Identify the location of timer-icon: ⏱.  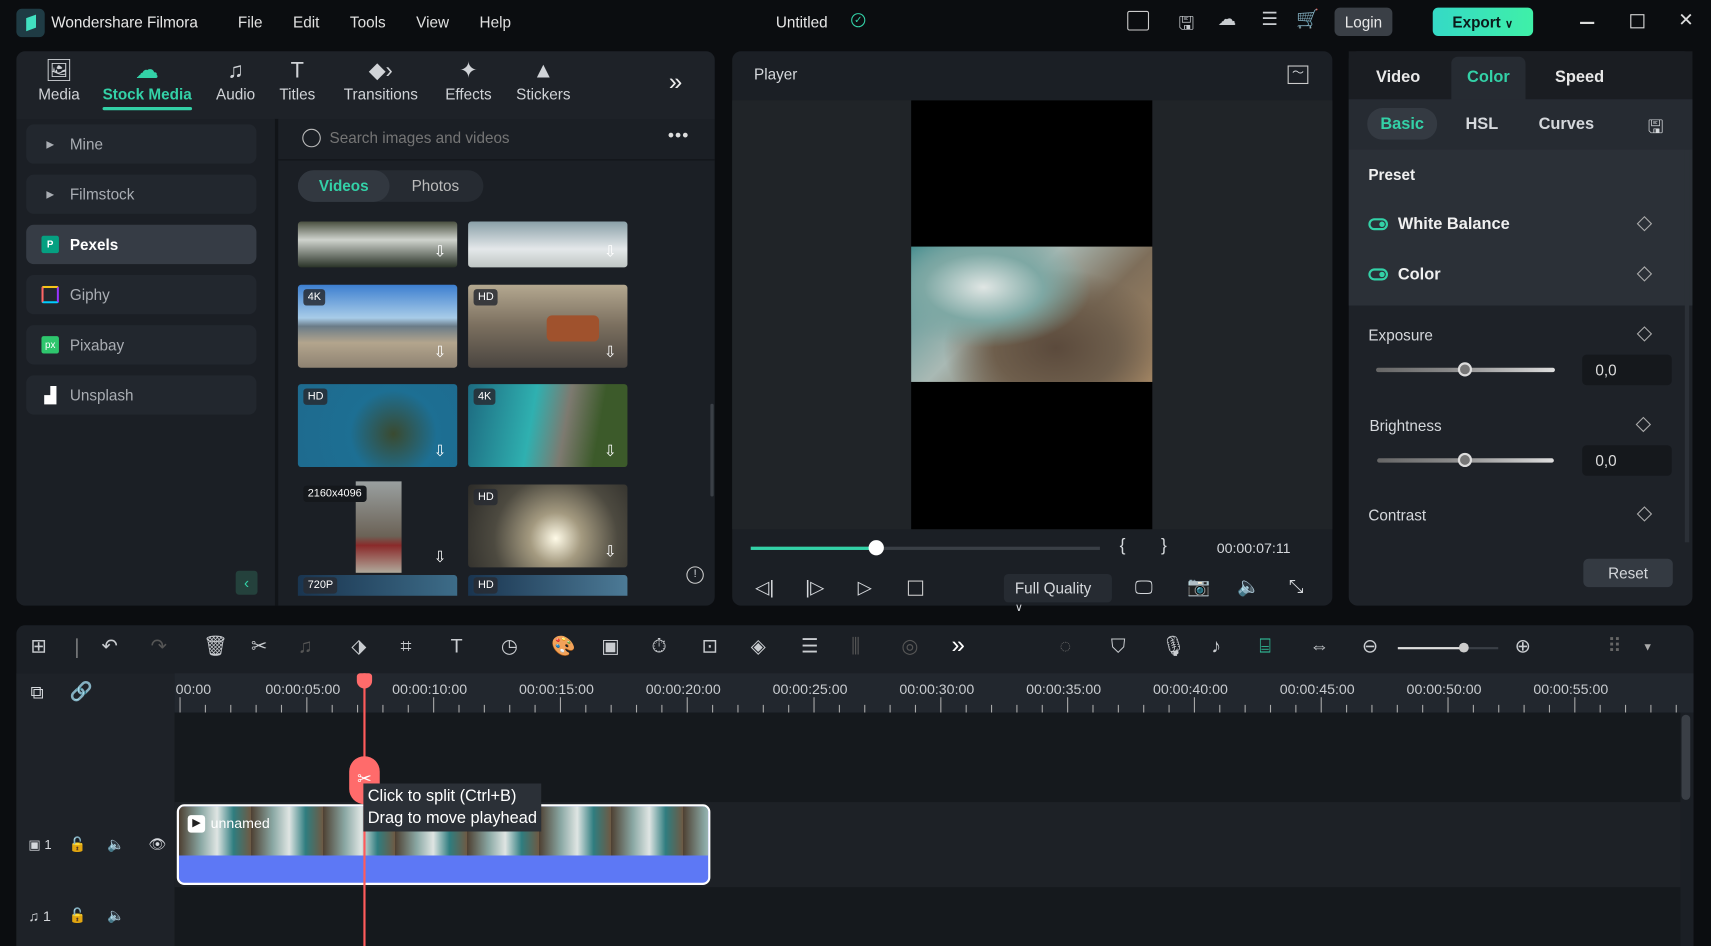
(658, 646).